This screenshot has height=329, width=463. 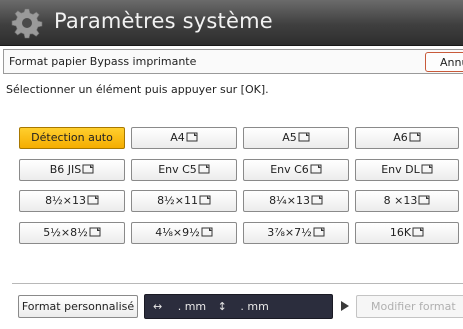 What do you see at coordinates (444, 62) in the screenshot?
I see `cancel-button: Annu` at bounding box center [444, 62].